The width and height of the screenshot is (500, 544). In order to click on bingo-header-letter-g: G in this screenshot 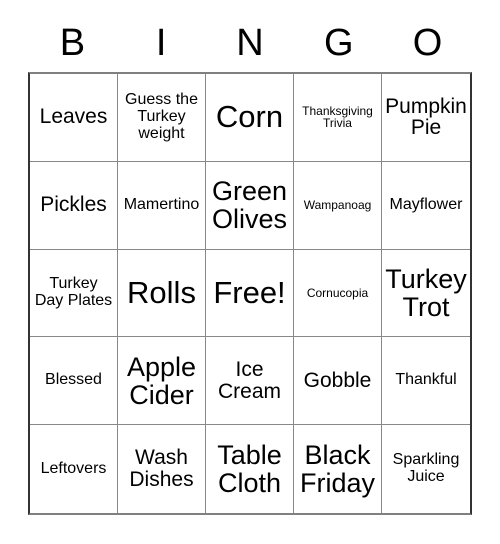, I will do `click(339, 43)`.